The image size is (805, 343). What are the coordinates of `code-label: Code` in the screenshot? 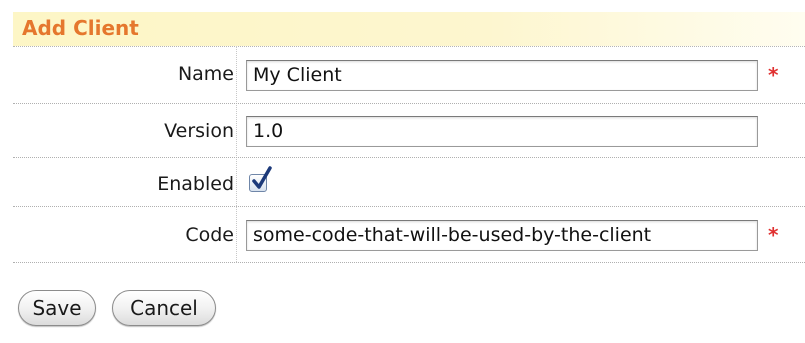 It's located at (209, 235).